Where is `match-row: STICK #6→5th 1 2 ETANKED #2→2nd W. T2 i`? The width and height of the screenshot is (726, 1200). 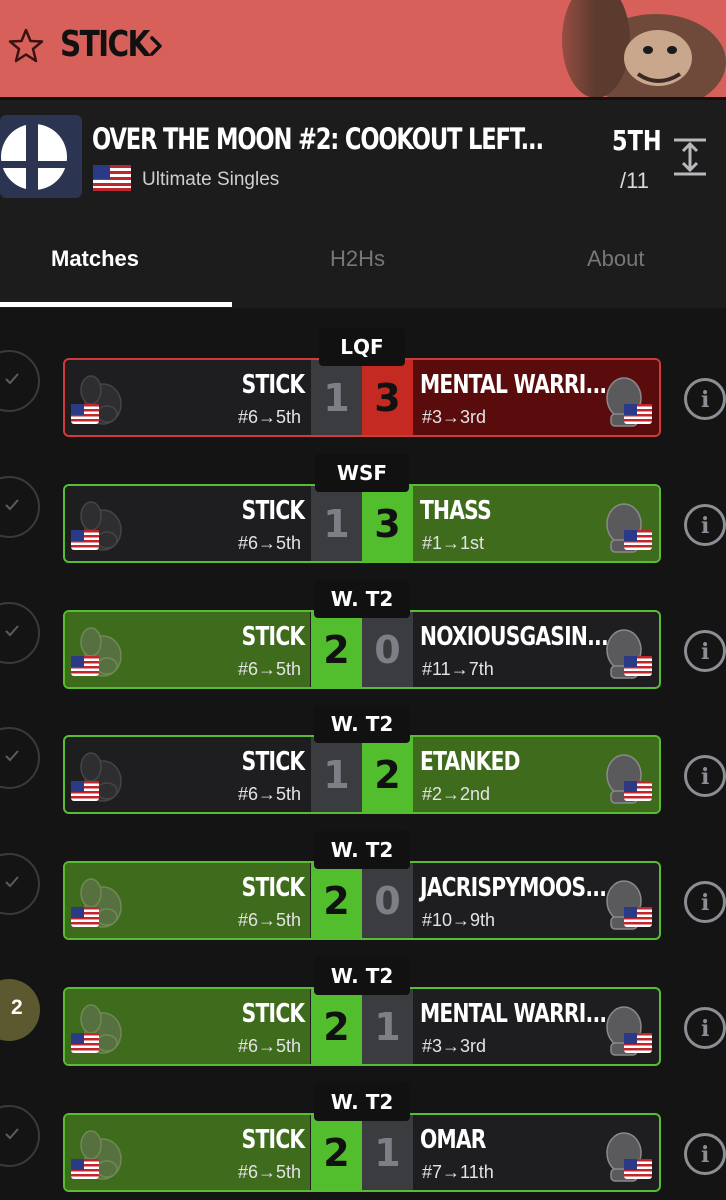 match-row: STICK #6→5th 1 2 ETANKED #2→2nd W. T2 i is located at coordinates (363, 749).